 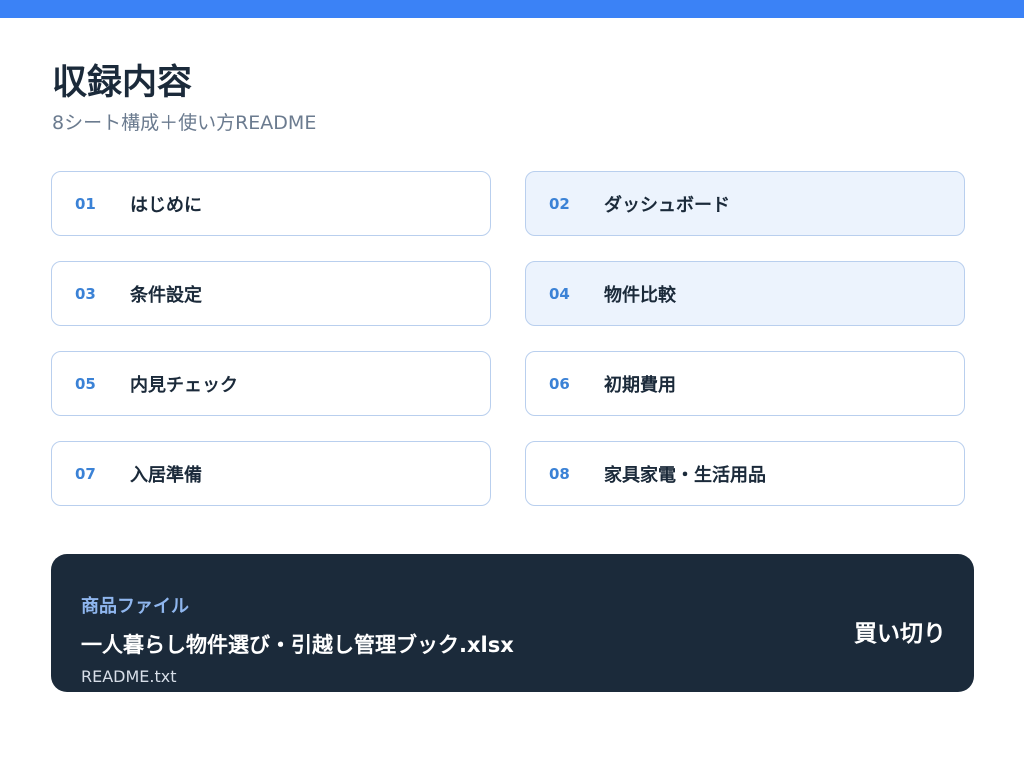 What do you see at coordinates (271, 203) in the screenshot?
I see `sheet-card-01: 01 はじめに` at bounding box center [271, 203].